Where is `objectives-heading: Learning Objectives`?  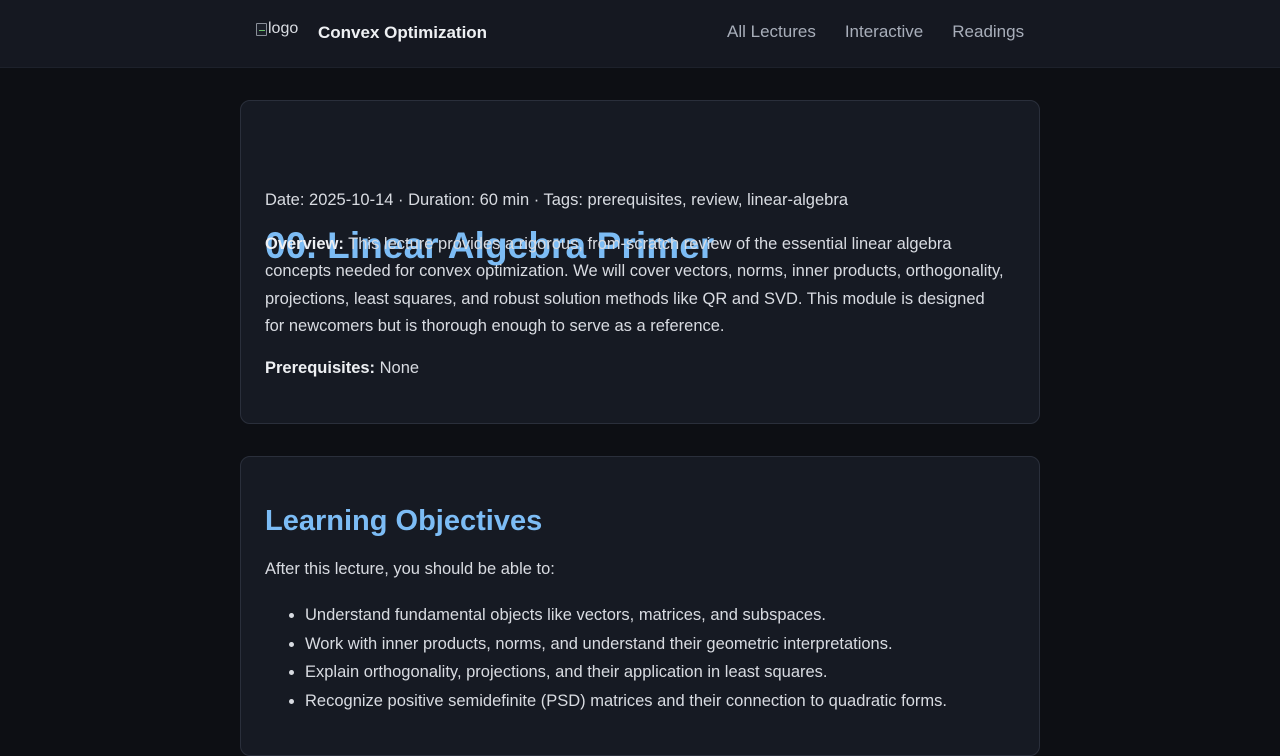 objectives-heading: Learning Objectives is located at coordinates (404, 521).